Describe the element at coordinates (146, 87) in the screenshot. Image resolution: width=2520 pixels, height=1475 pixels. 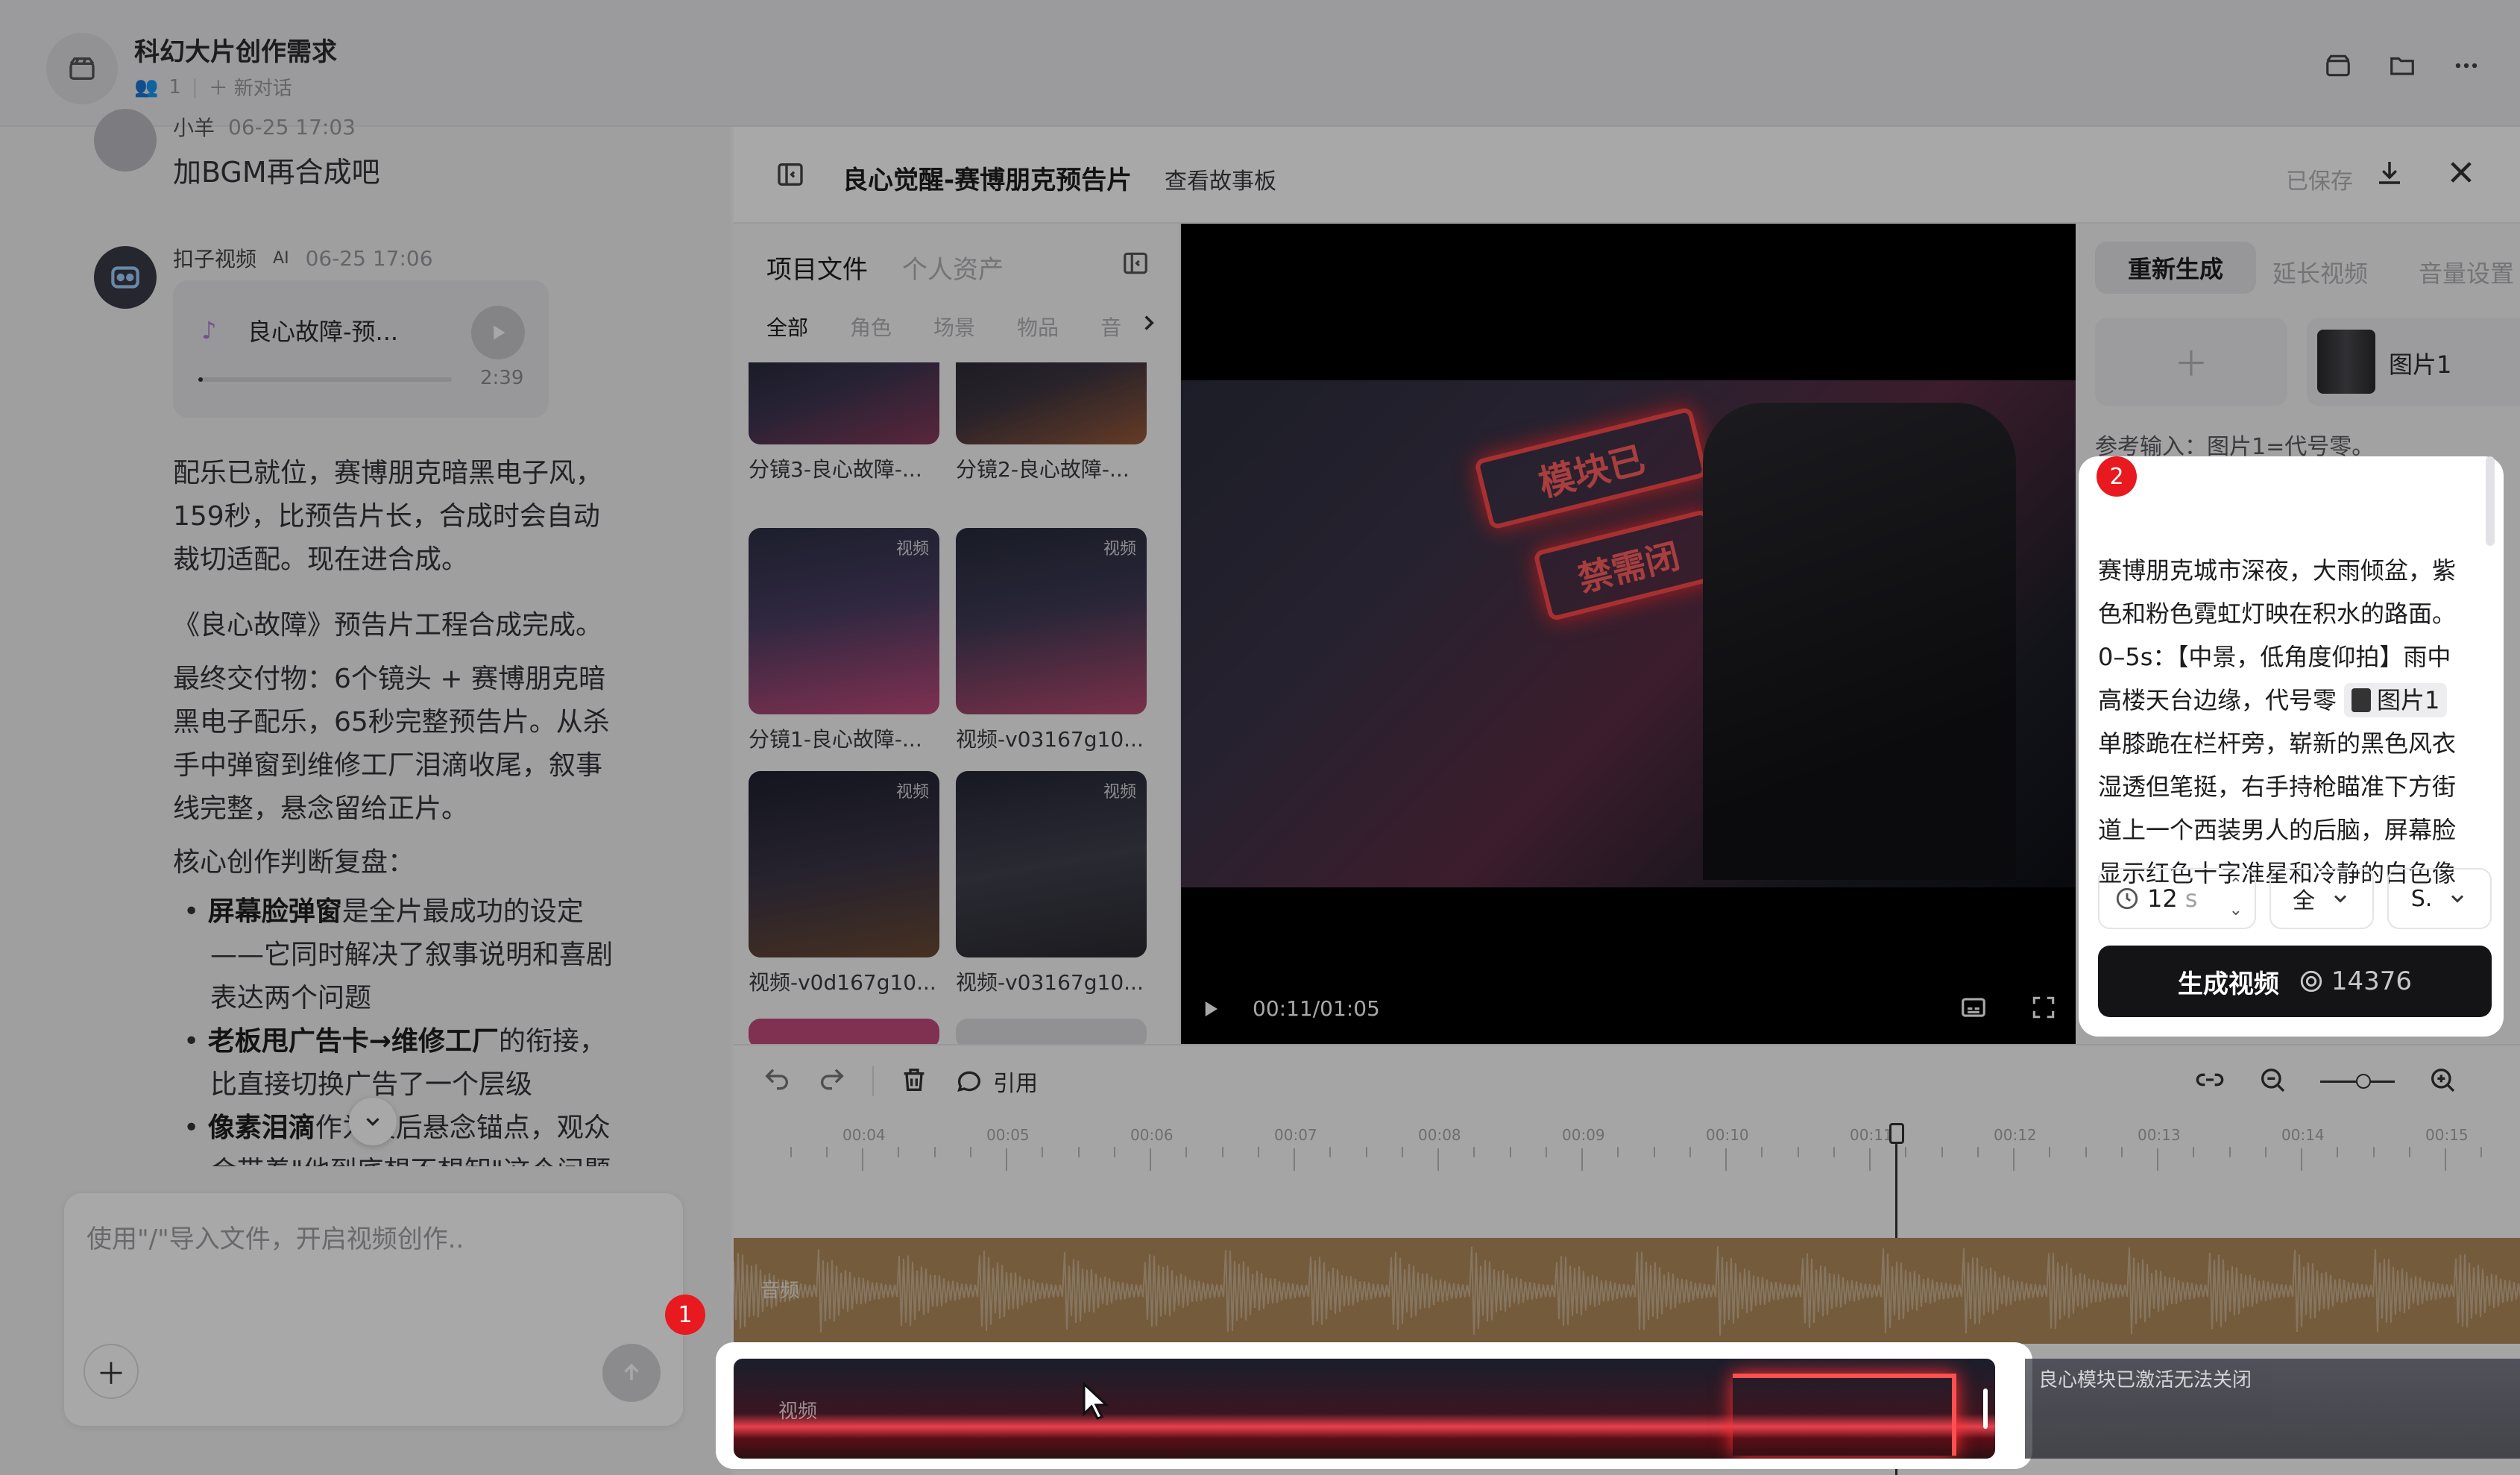
I see `members-icon: 👥` at that location.